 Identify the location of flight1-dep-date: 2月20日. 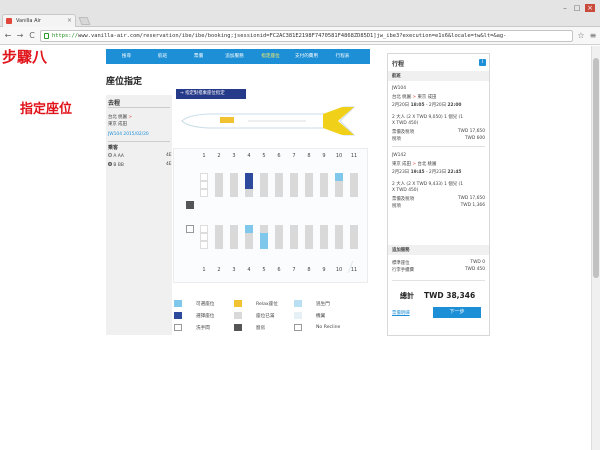
(401, 105).